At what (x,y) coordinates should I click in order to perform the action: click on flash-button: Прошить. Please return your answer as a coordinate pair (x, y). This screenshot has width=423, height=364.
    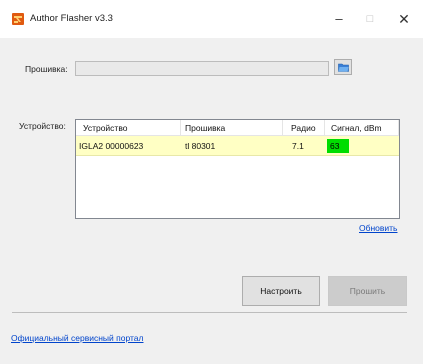
    Looking at the image, I should click on (367, 291).